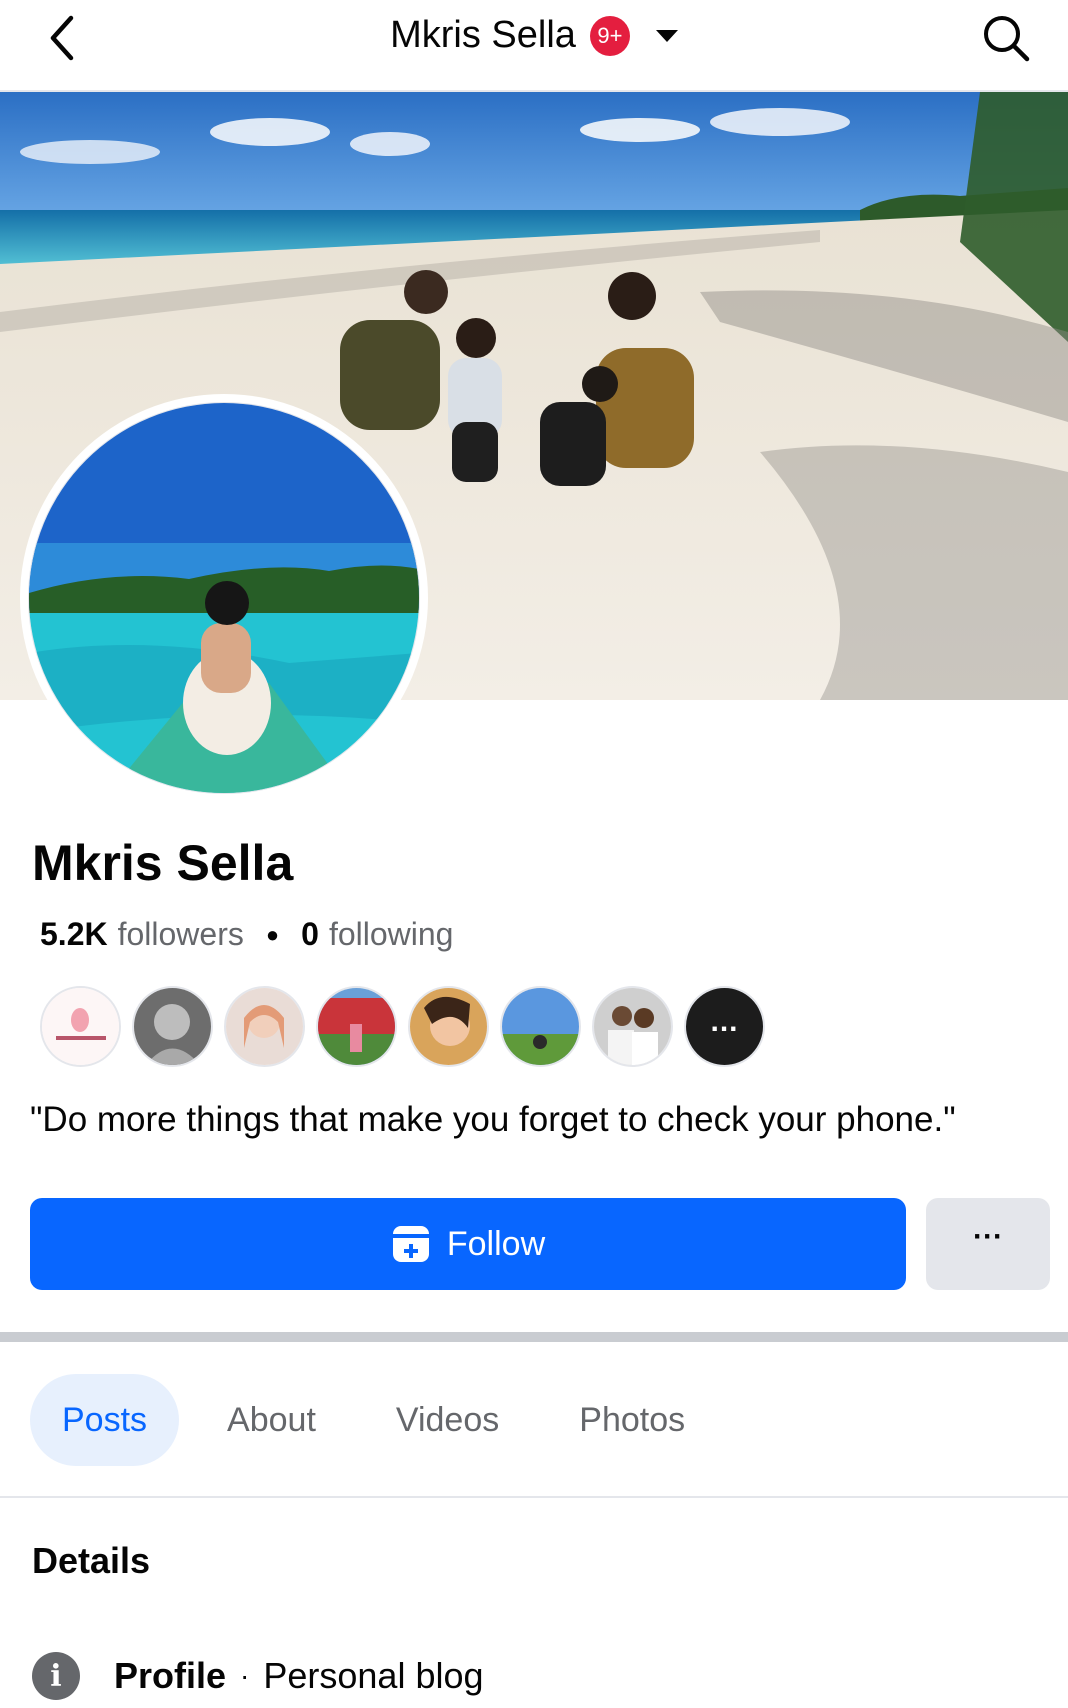 This screenshot has width=1068, height=1708. I want to click on more-options-icon: ···, so click(988, 1236).